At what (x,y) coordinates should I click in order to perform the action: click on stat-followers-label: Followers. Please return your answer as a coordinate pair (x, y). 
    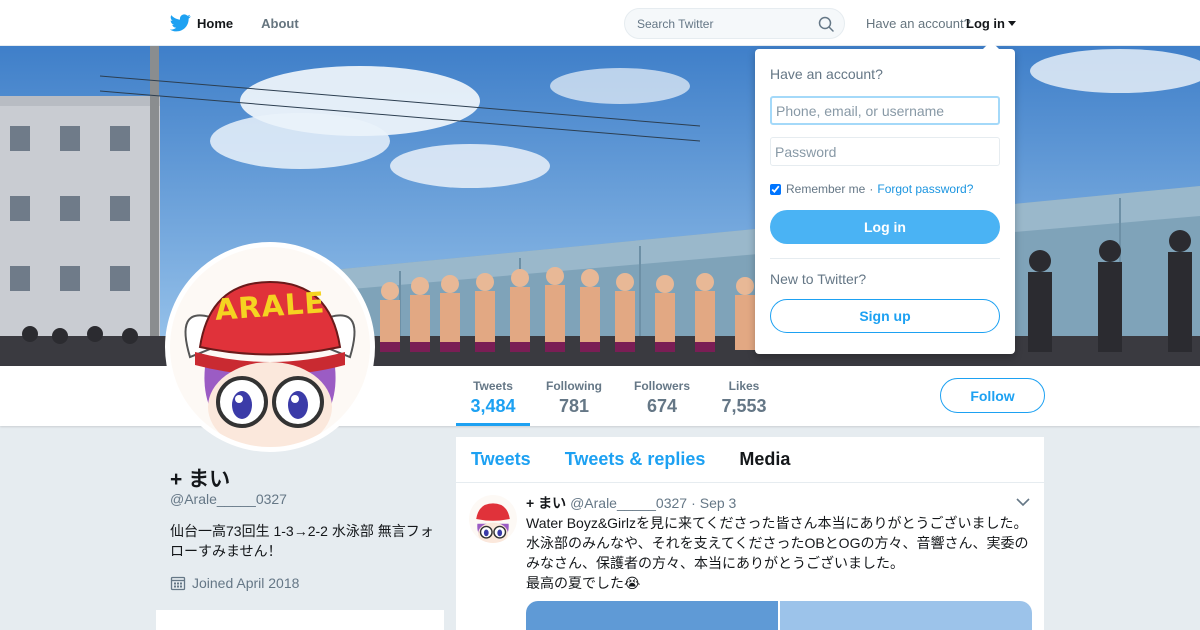
    Looking at the image, I should click on (661, 386).